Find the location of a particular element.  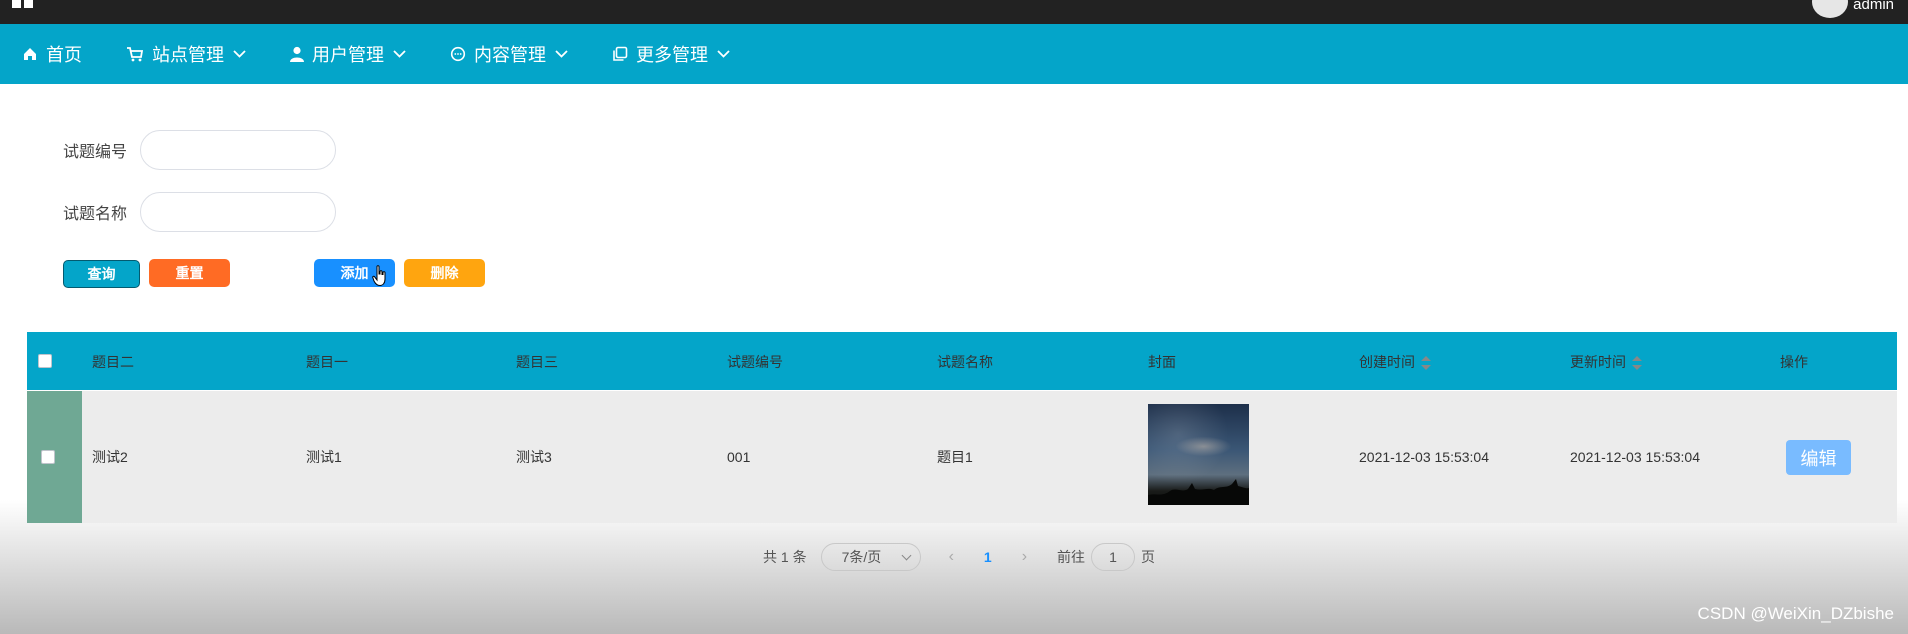

question-name-row: 试题名称 is located at coordinates (199, 212).